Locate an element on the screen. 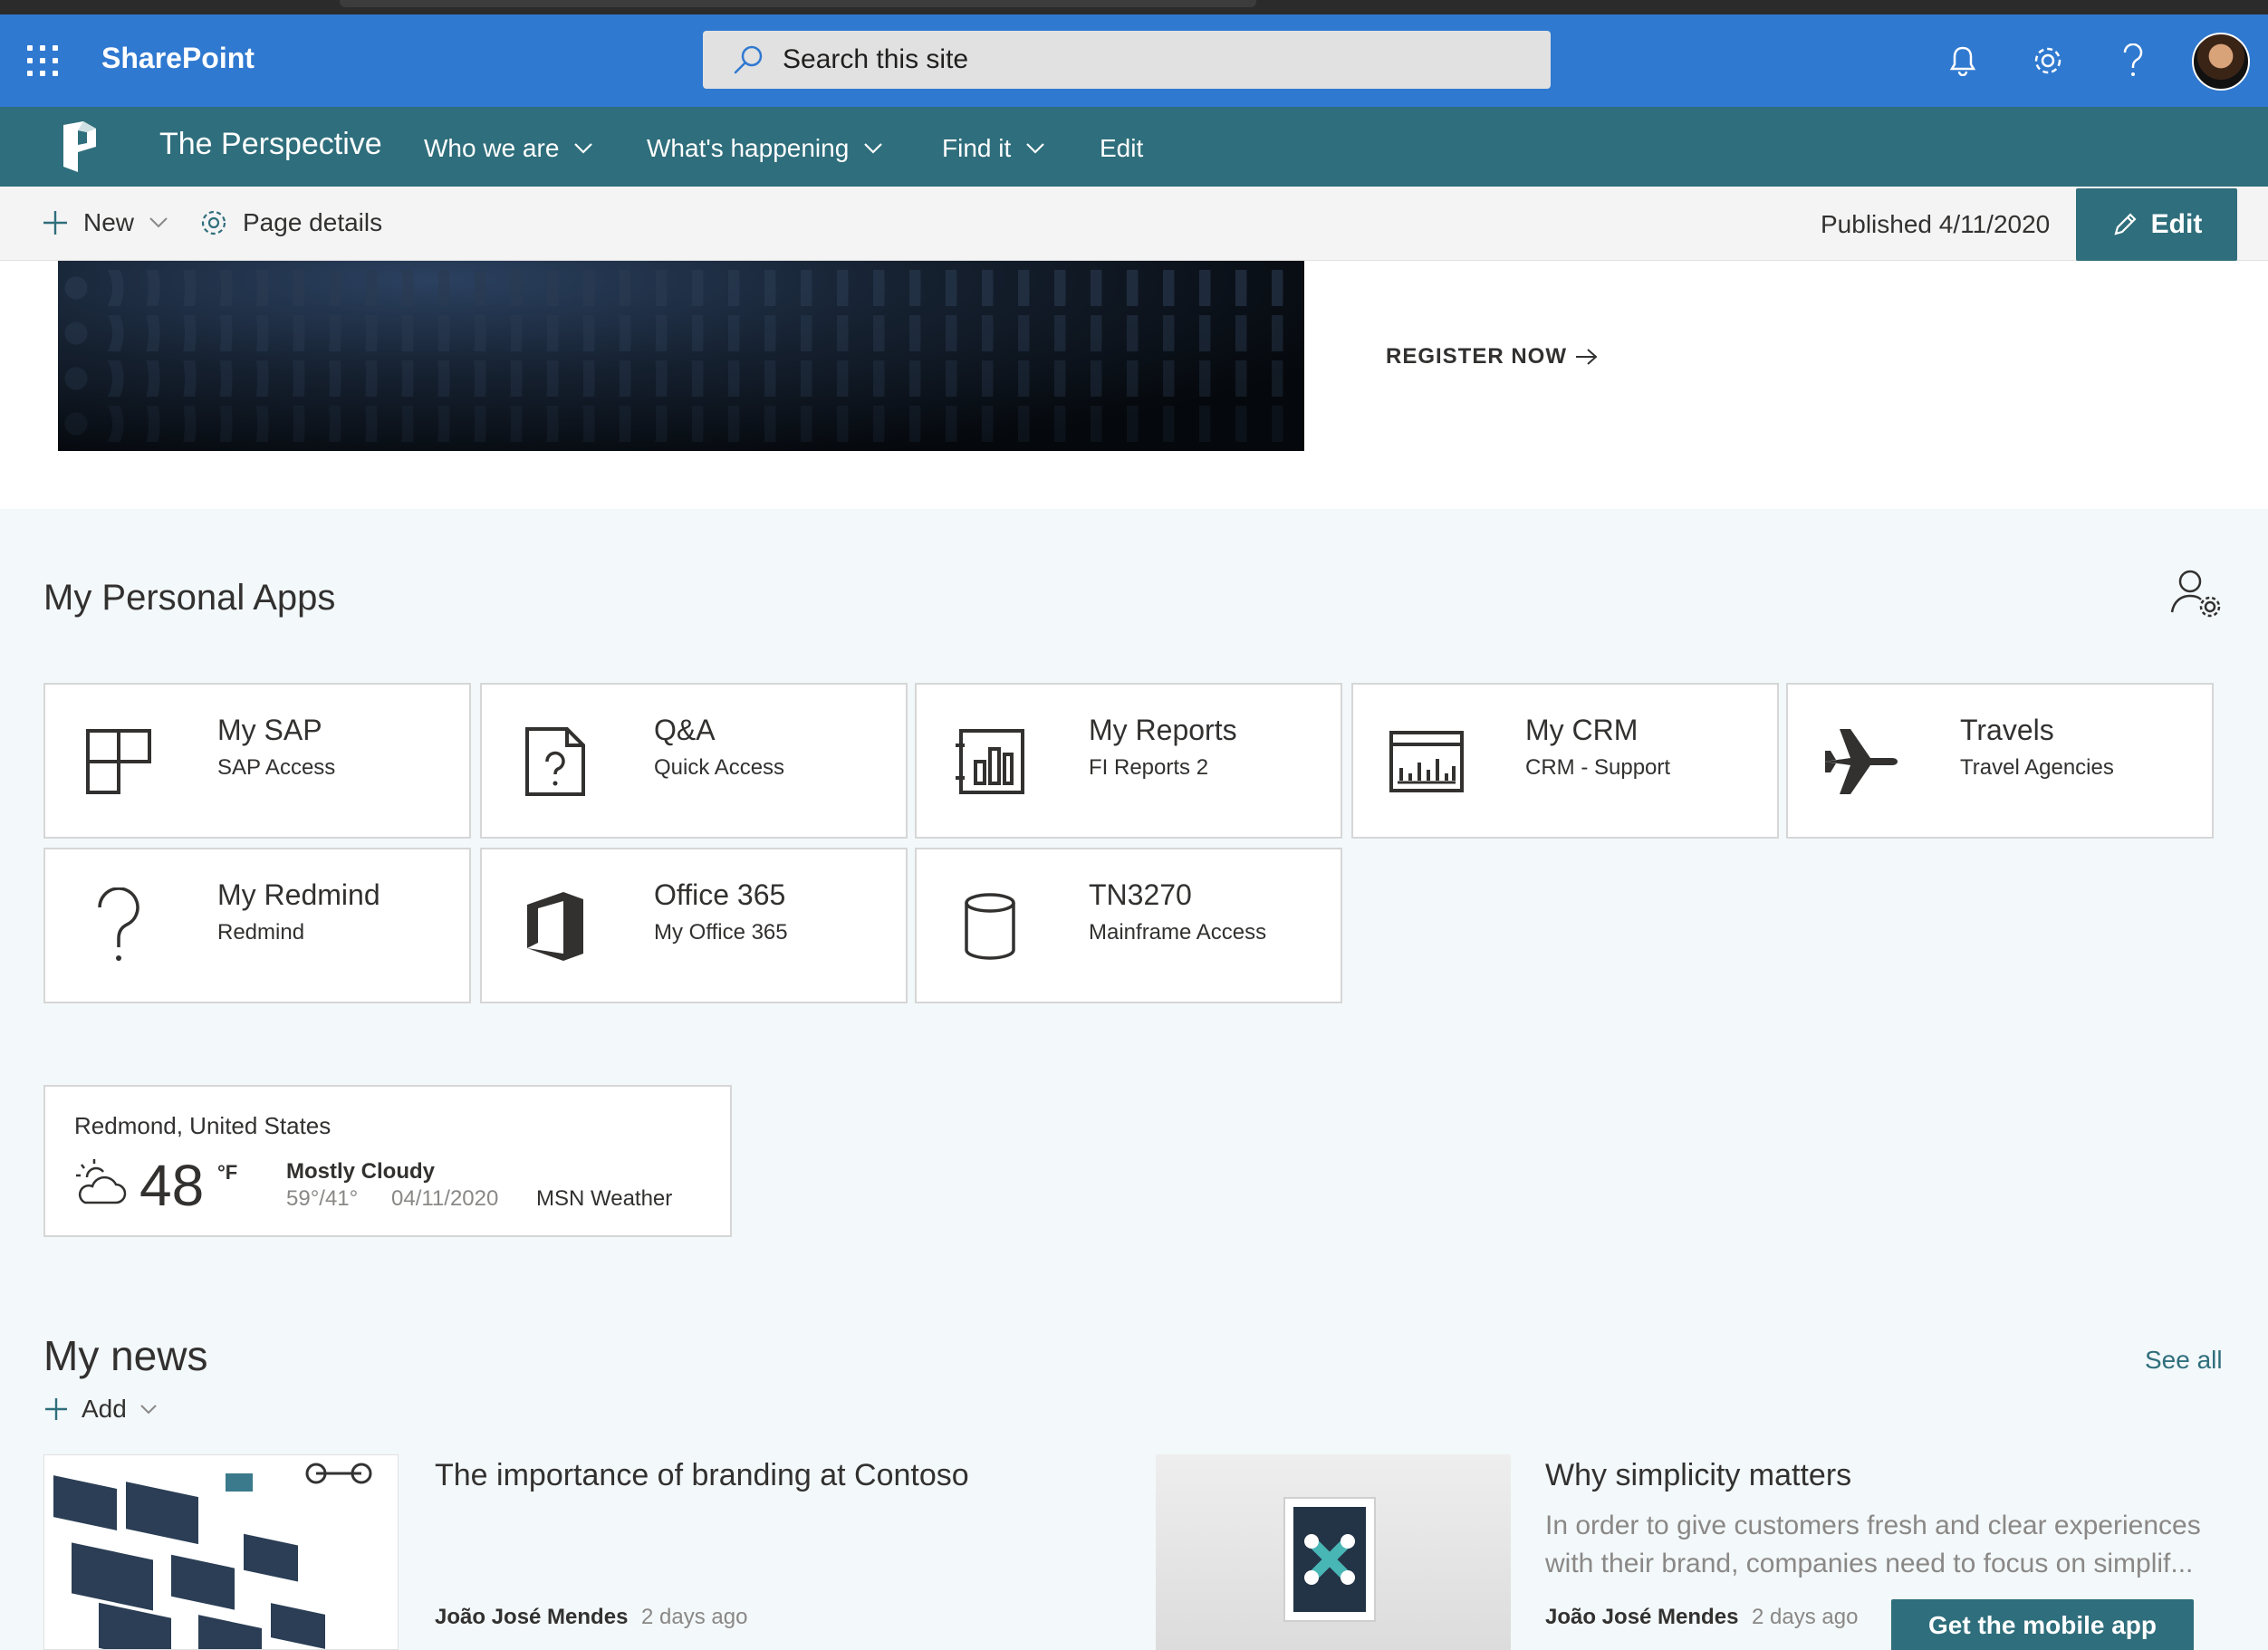 This screenshot has width=2268, height=1650. tile-subtitle: Mainframe Access is located at coordinates (1178, 933).